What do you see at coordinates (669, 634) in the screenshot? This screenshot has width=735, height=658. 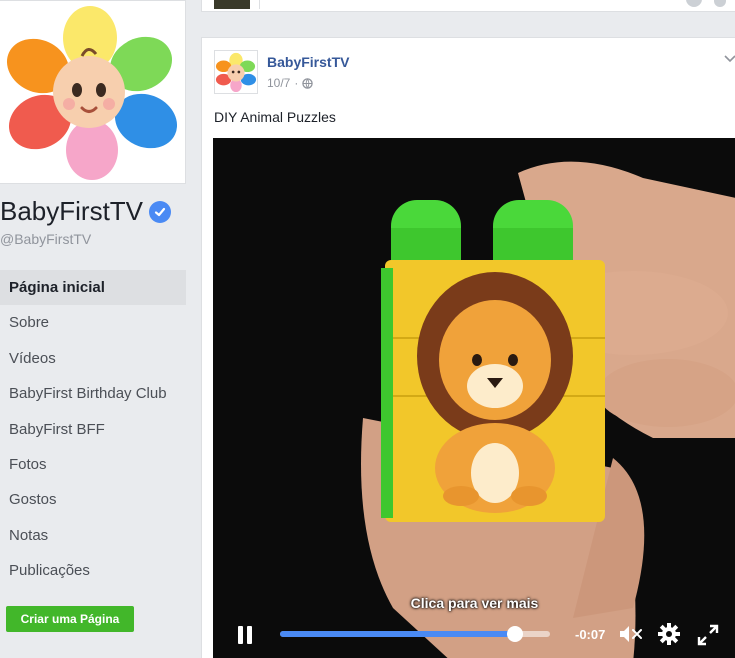 I see `settings-gear-icon` at bounding box center [669, 634].